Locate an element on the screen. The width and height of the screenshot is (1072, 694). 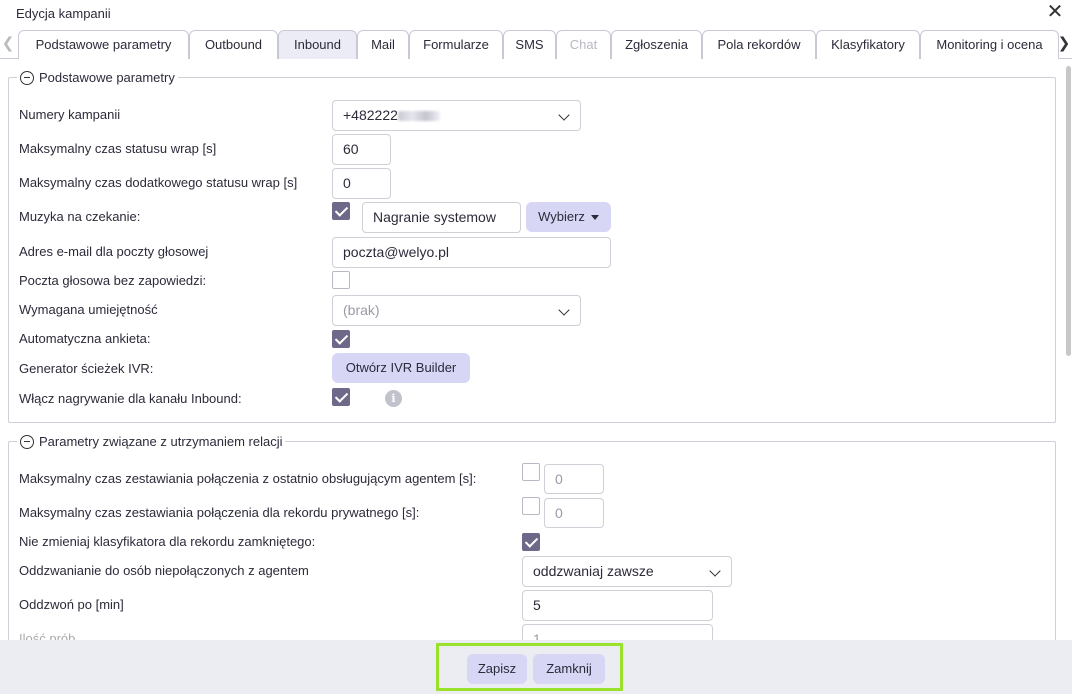
tab-chat: Chat is located at coordinates (583, 44).